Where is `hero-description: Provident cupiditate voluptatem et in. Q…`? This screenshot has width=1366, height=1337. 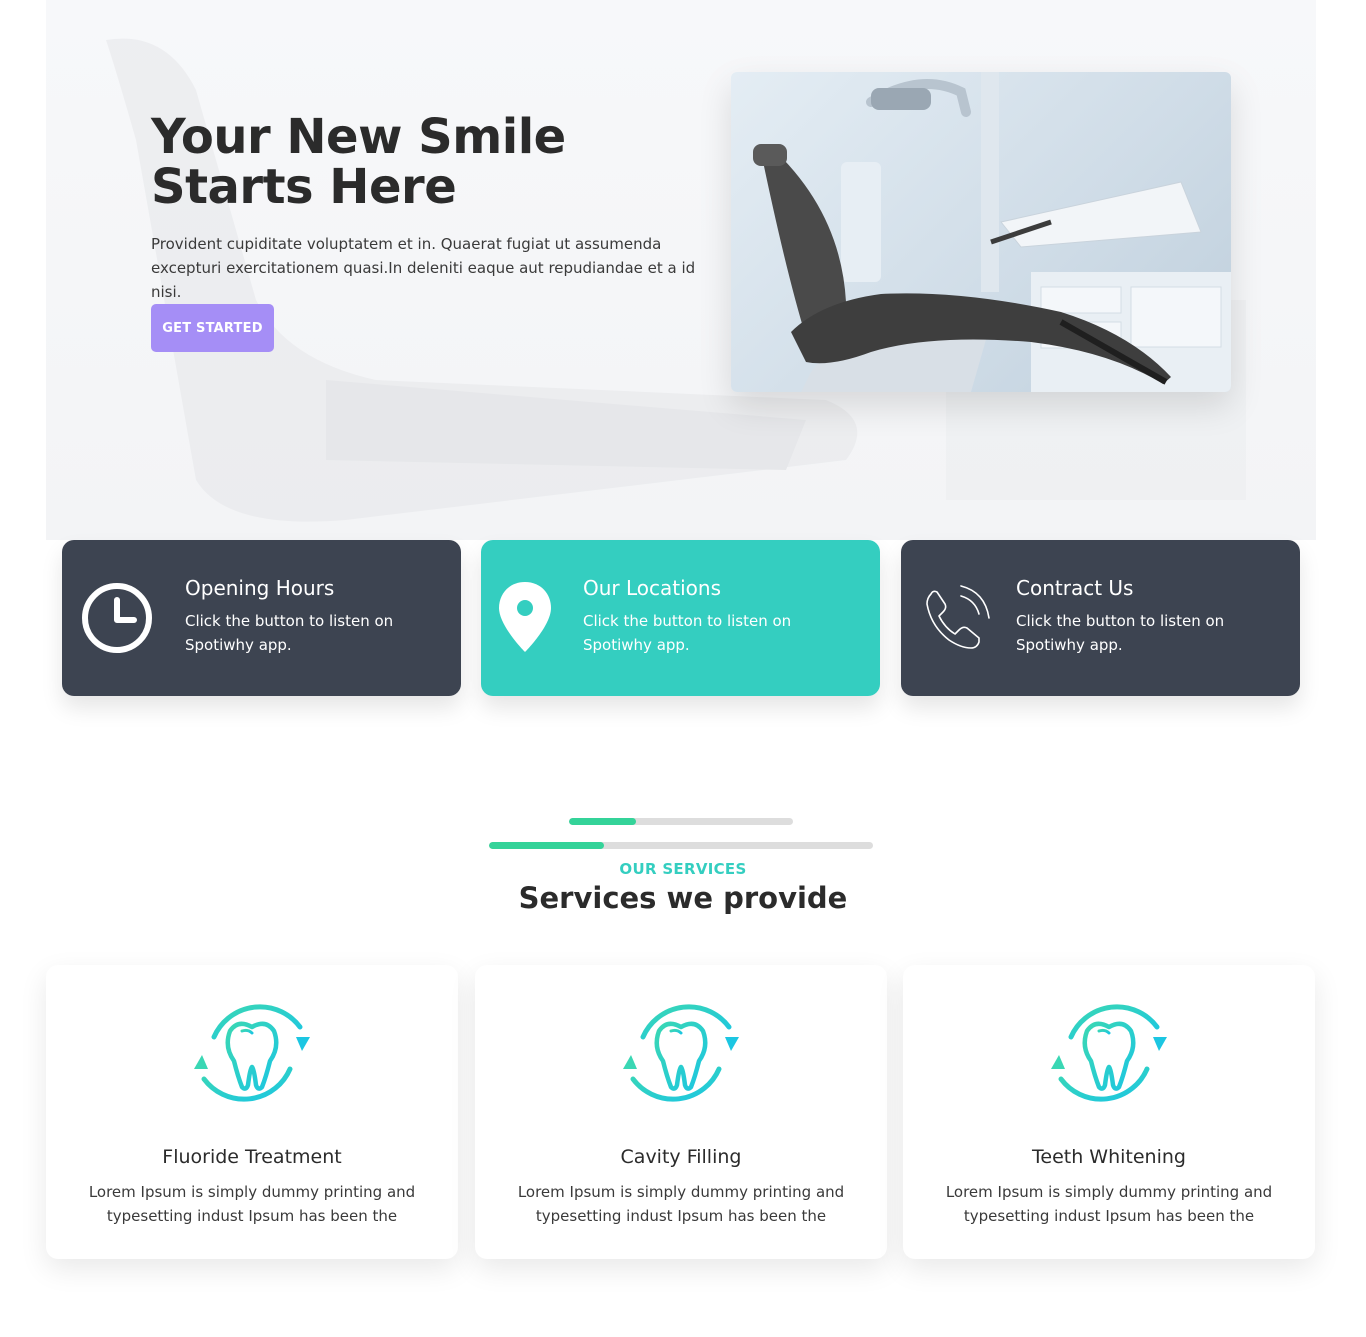 hero-description: Provident cupiditate voluptatem et in. Q… is located at coordinates (423, 268).